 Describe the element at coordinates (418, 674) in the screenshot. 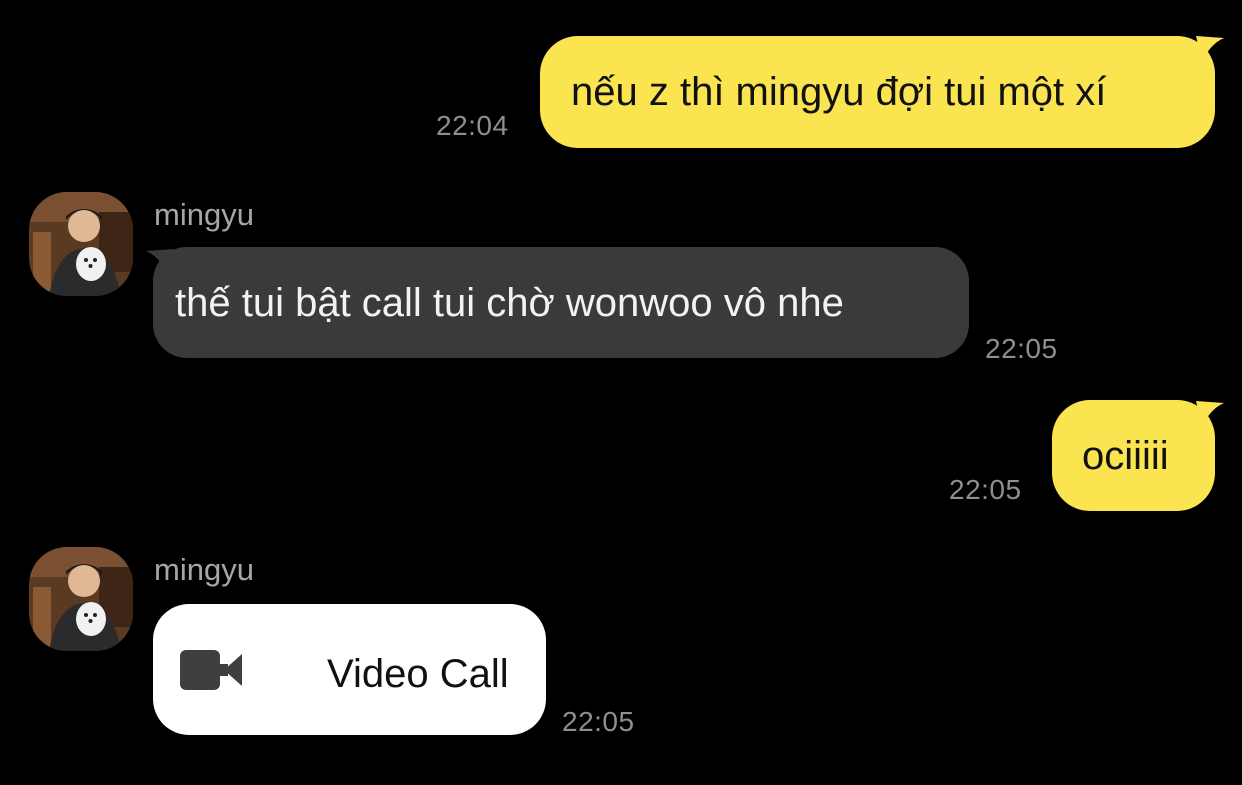

I see `call-label: Video Call` at that location.